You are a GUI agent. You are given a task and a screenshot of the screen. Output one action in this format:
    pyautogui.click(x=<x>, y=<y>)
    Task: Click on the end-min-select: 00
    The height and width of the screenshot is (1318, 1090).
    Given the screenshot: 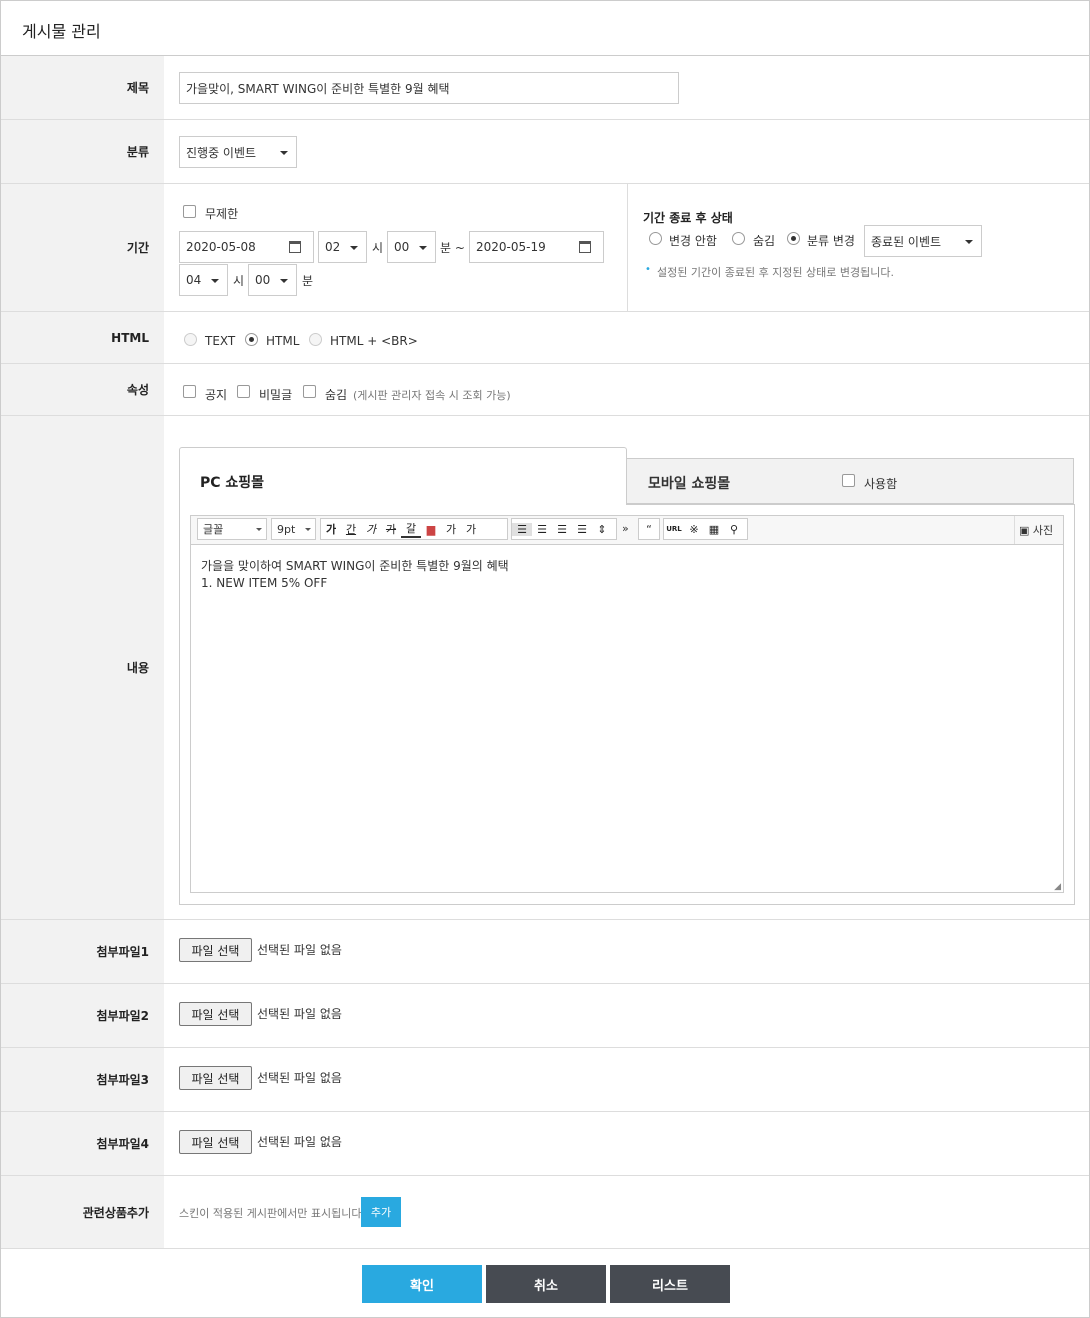 What is the action you would take?
    pyautogui.click(x=272, y=280)
    